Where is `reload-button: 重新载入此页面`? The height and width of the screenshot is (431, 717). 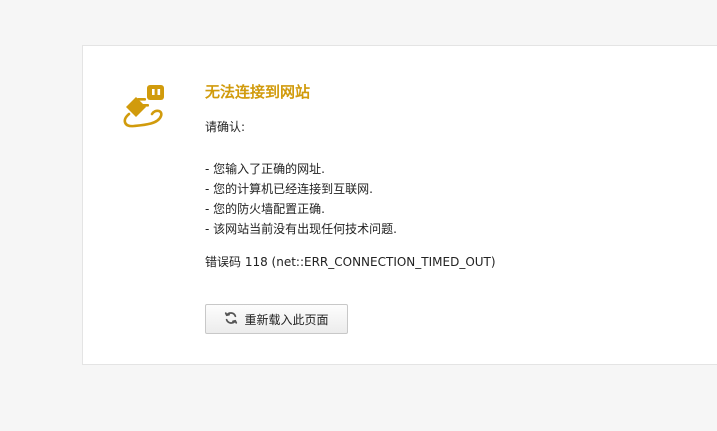
reload-button: 重新载入此页面 is located at coordinates (276, 319).